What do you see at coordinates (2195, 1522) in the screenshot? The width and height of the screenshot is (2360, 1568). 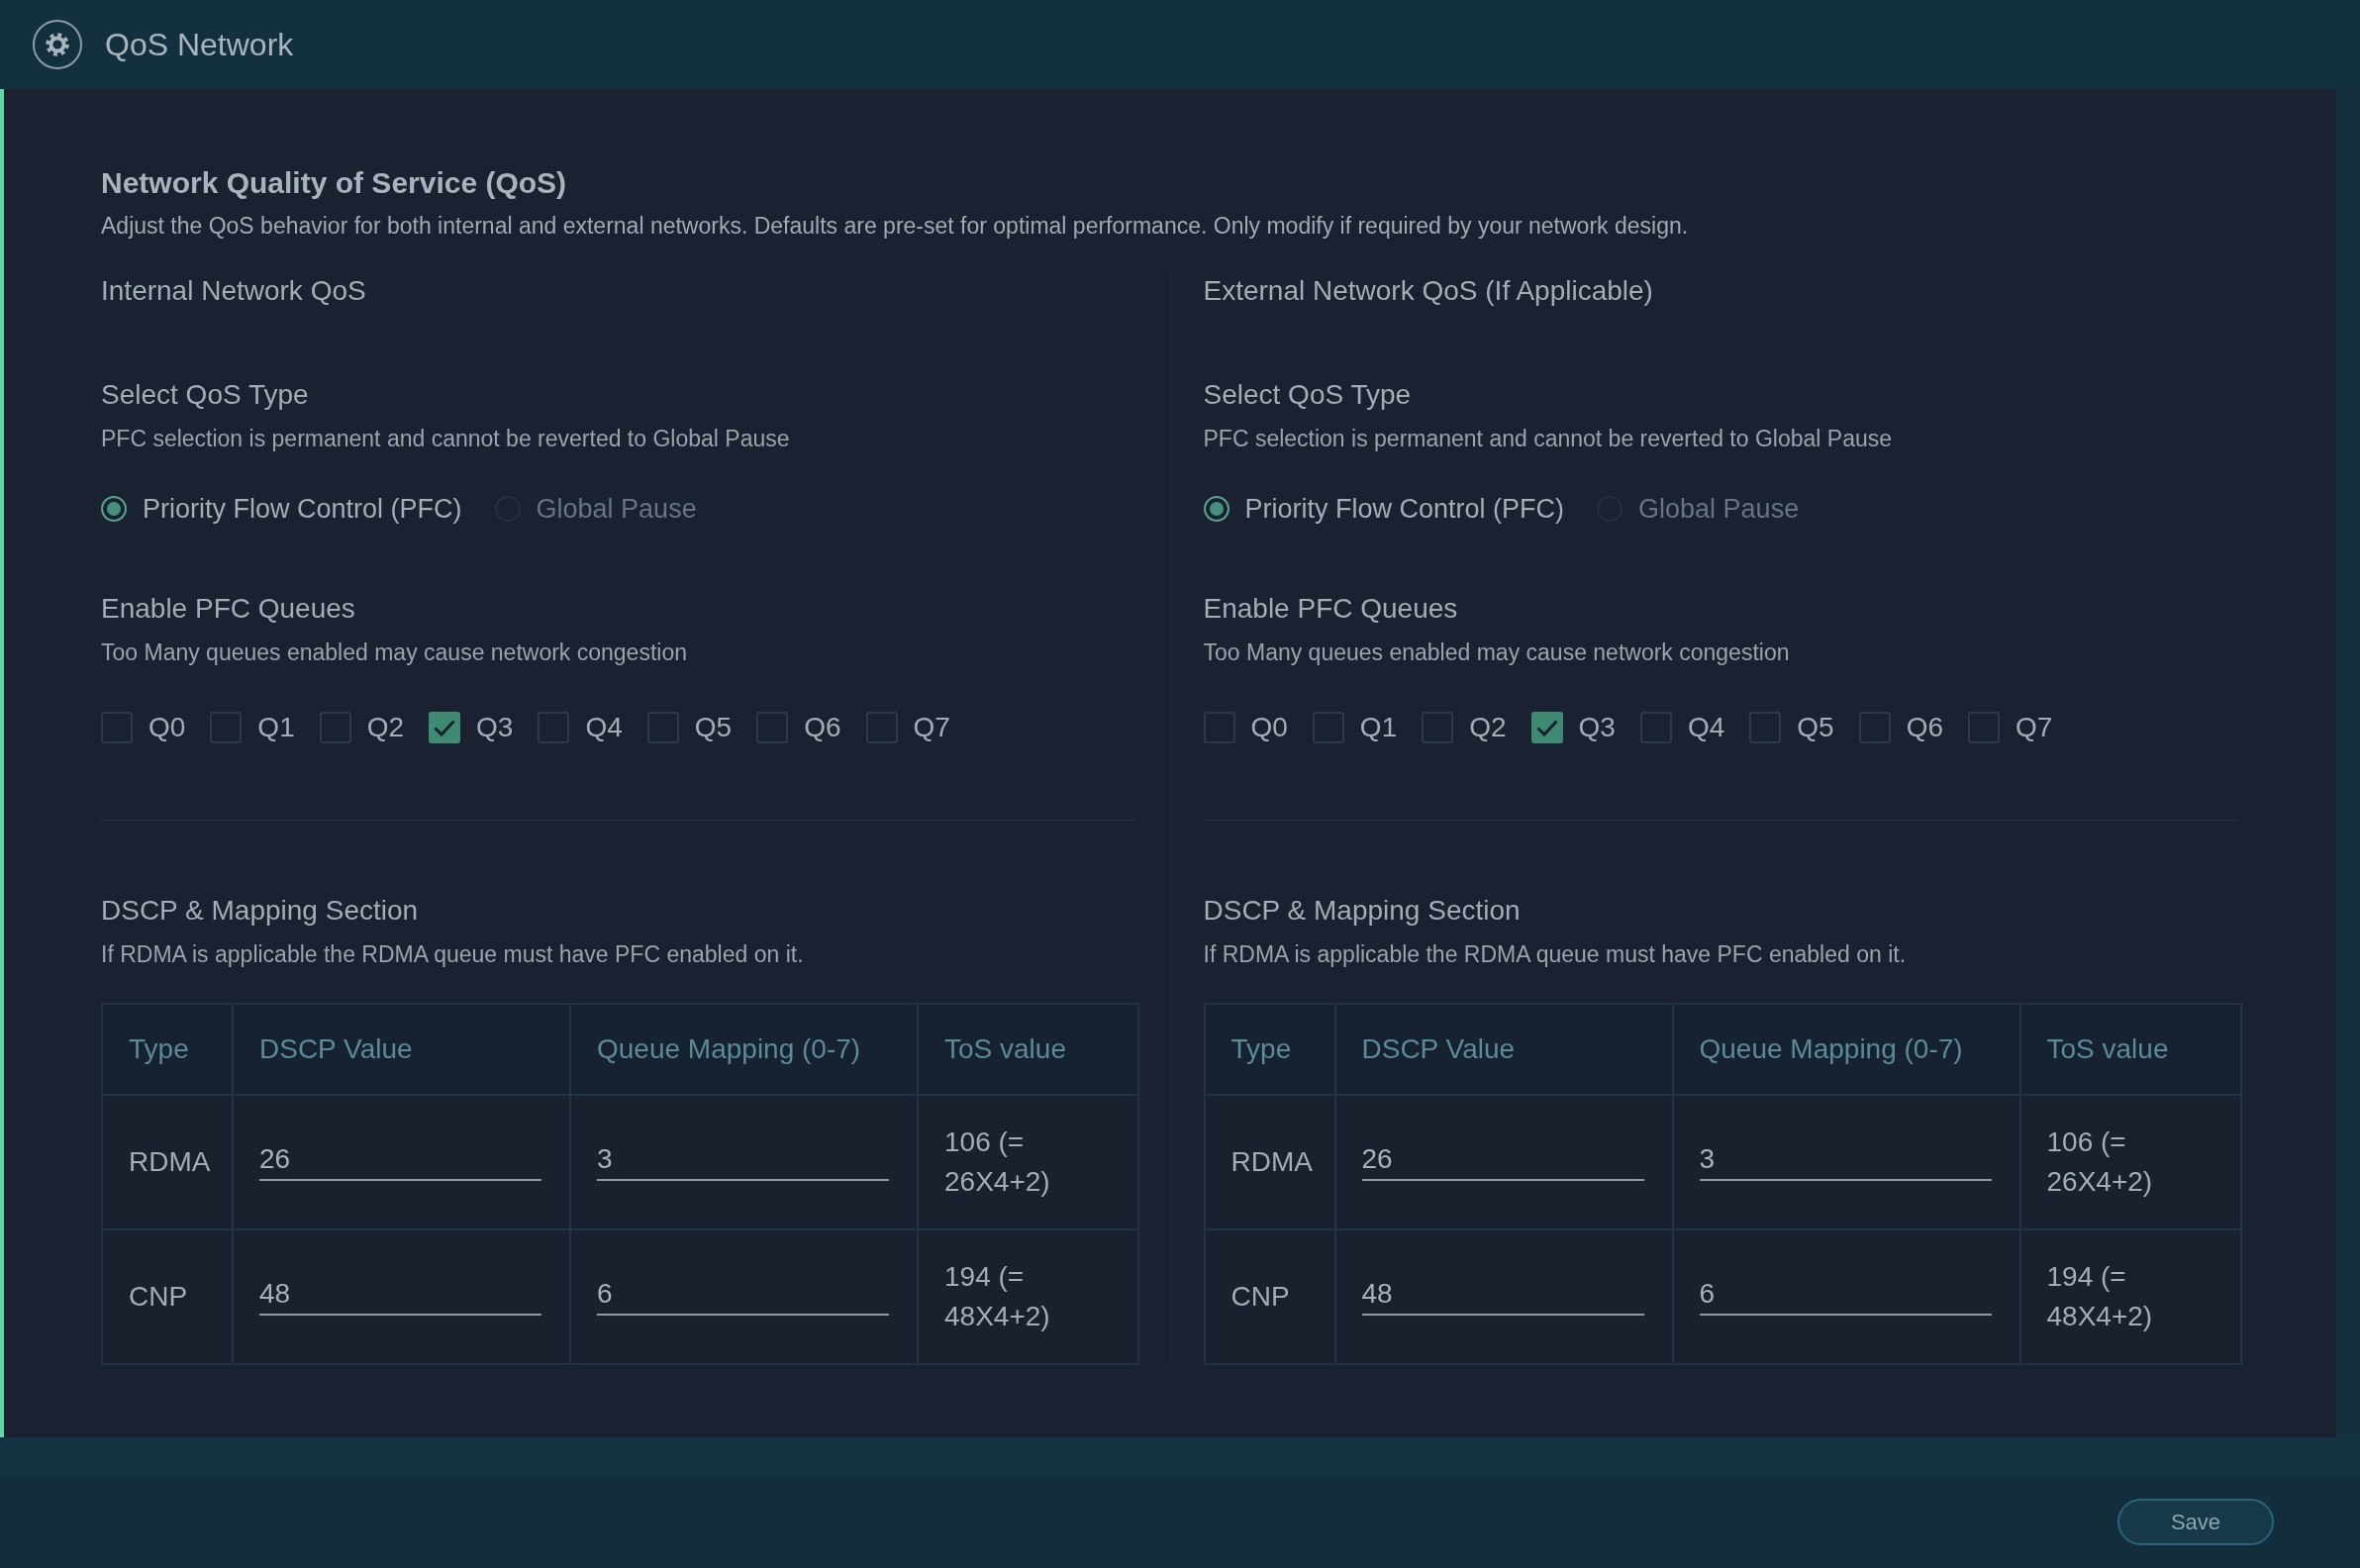 I see `save-button: Save` at bounding box center [2195, 1522].